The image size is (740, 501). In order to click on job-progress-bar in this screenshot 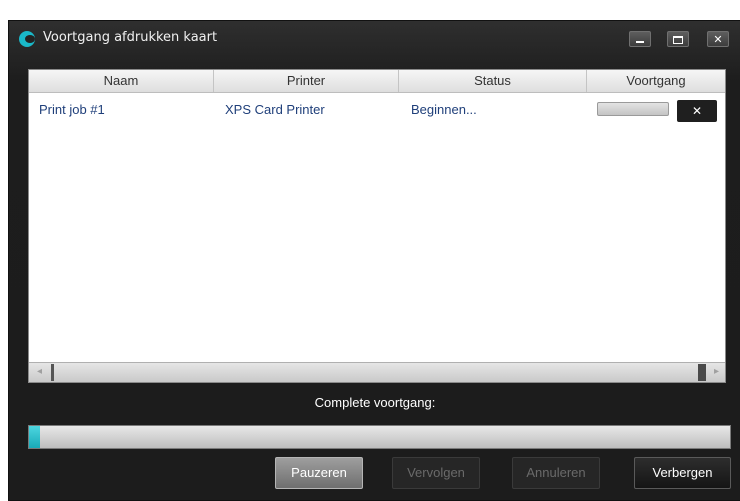, I will do `click(633, 109)`.